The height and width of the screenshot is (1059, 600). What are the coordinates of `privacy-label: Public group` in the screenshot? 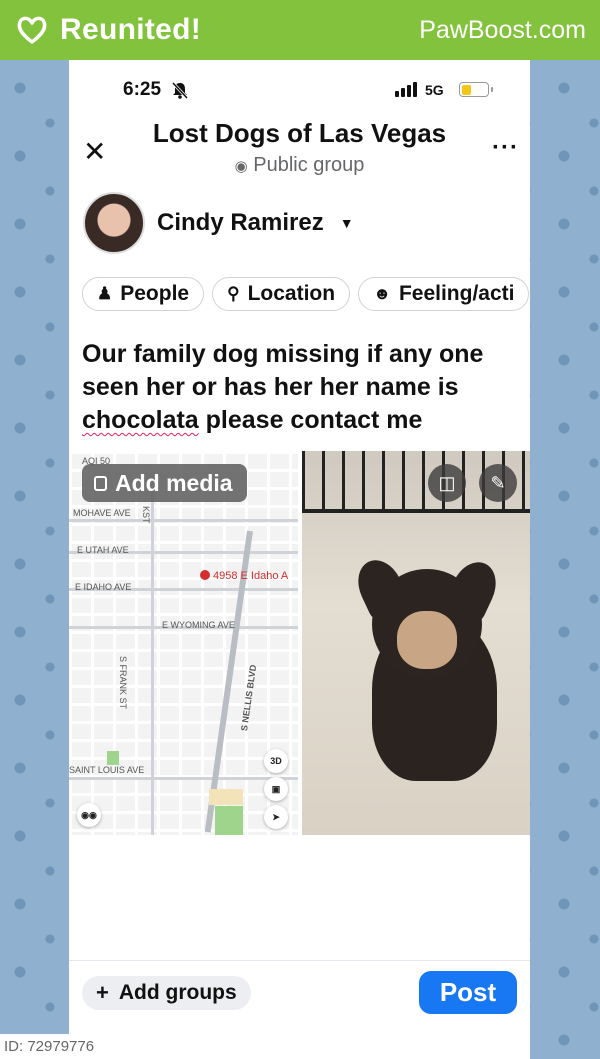 It's located at (309, 165).